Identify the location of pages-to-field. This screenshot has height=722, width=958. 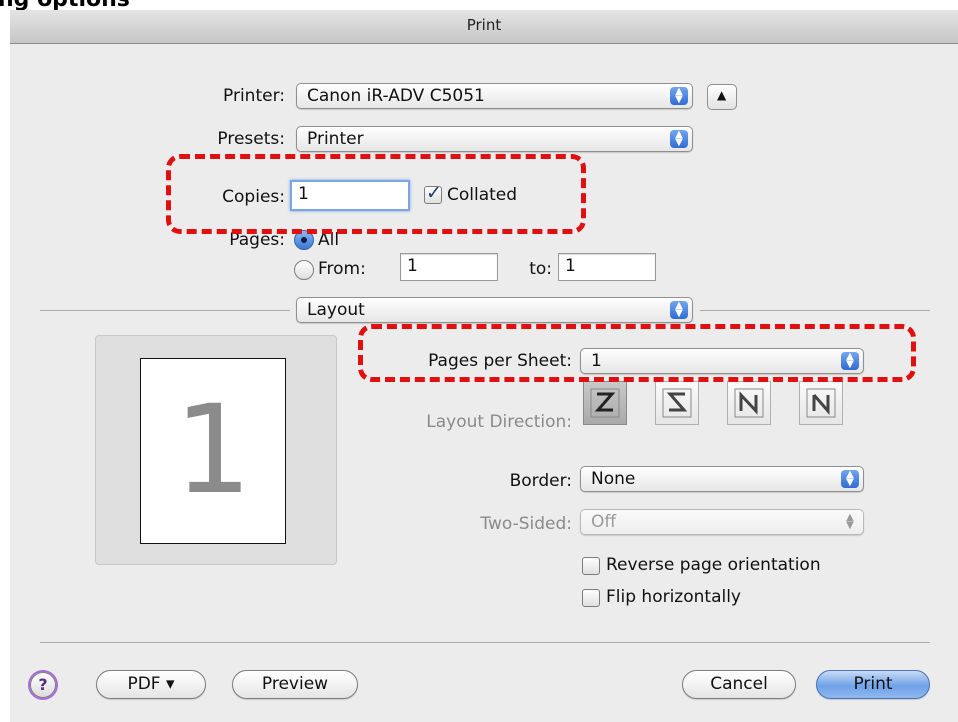
(607, 267).